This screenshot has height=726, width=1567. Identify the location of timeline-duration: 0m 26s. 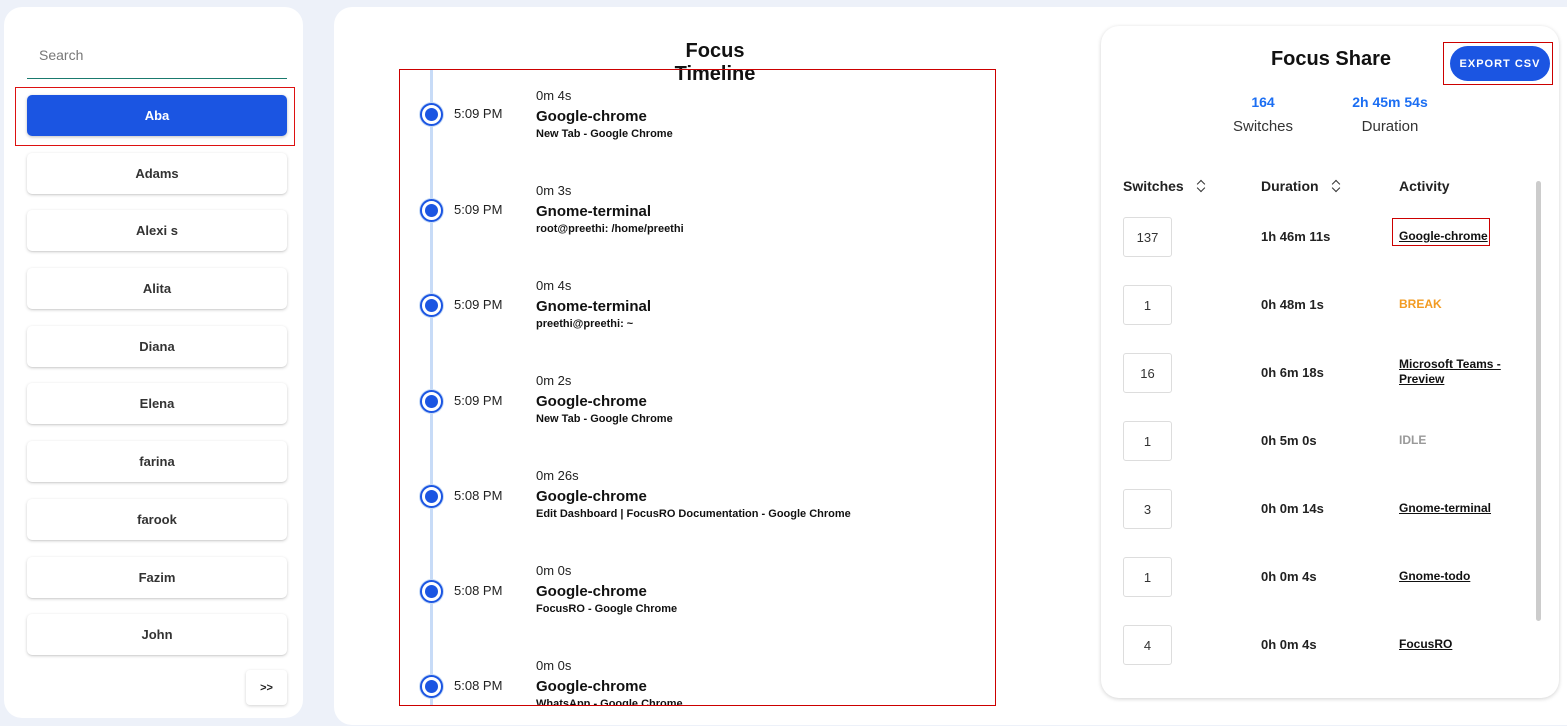
(557, 475).